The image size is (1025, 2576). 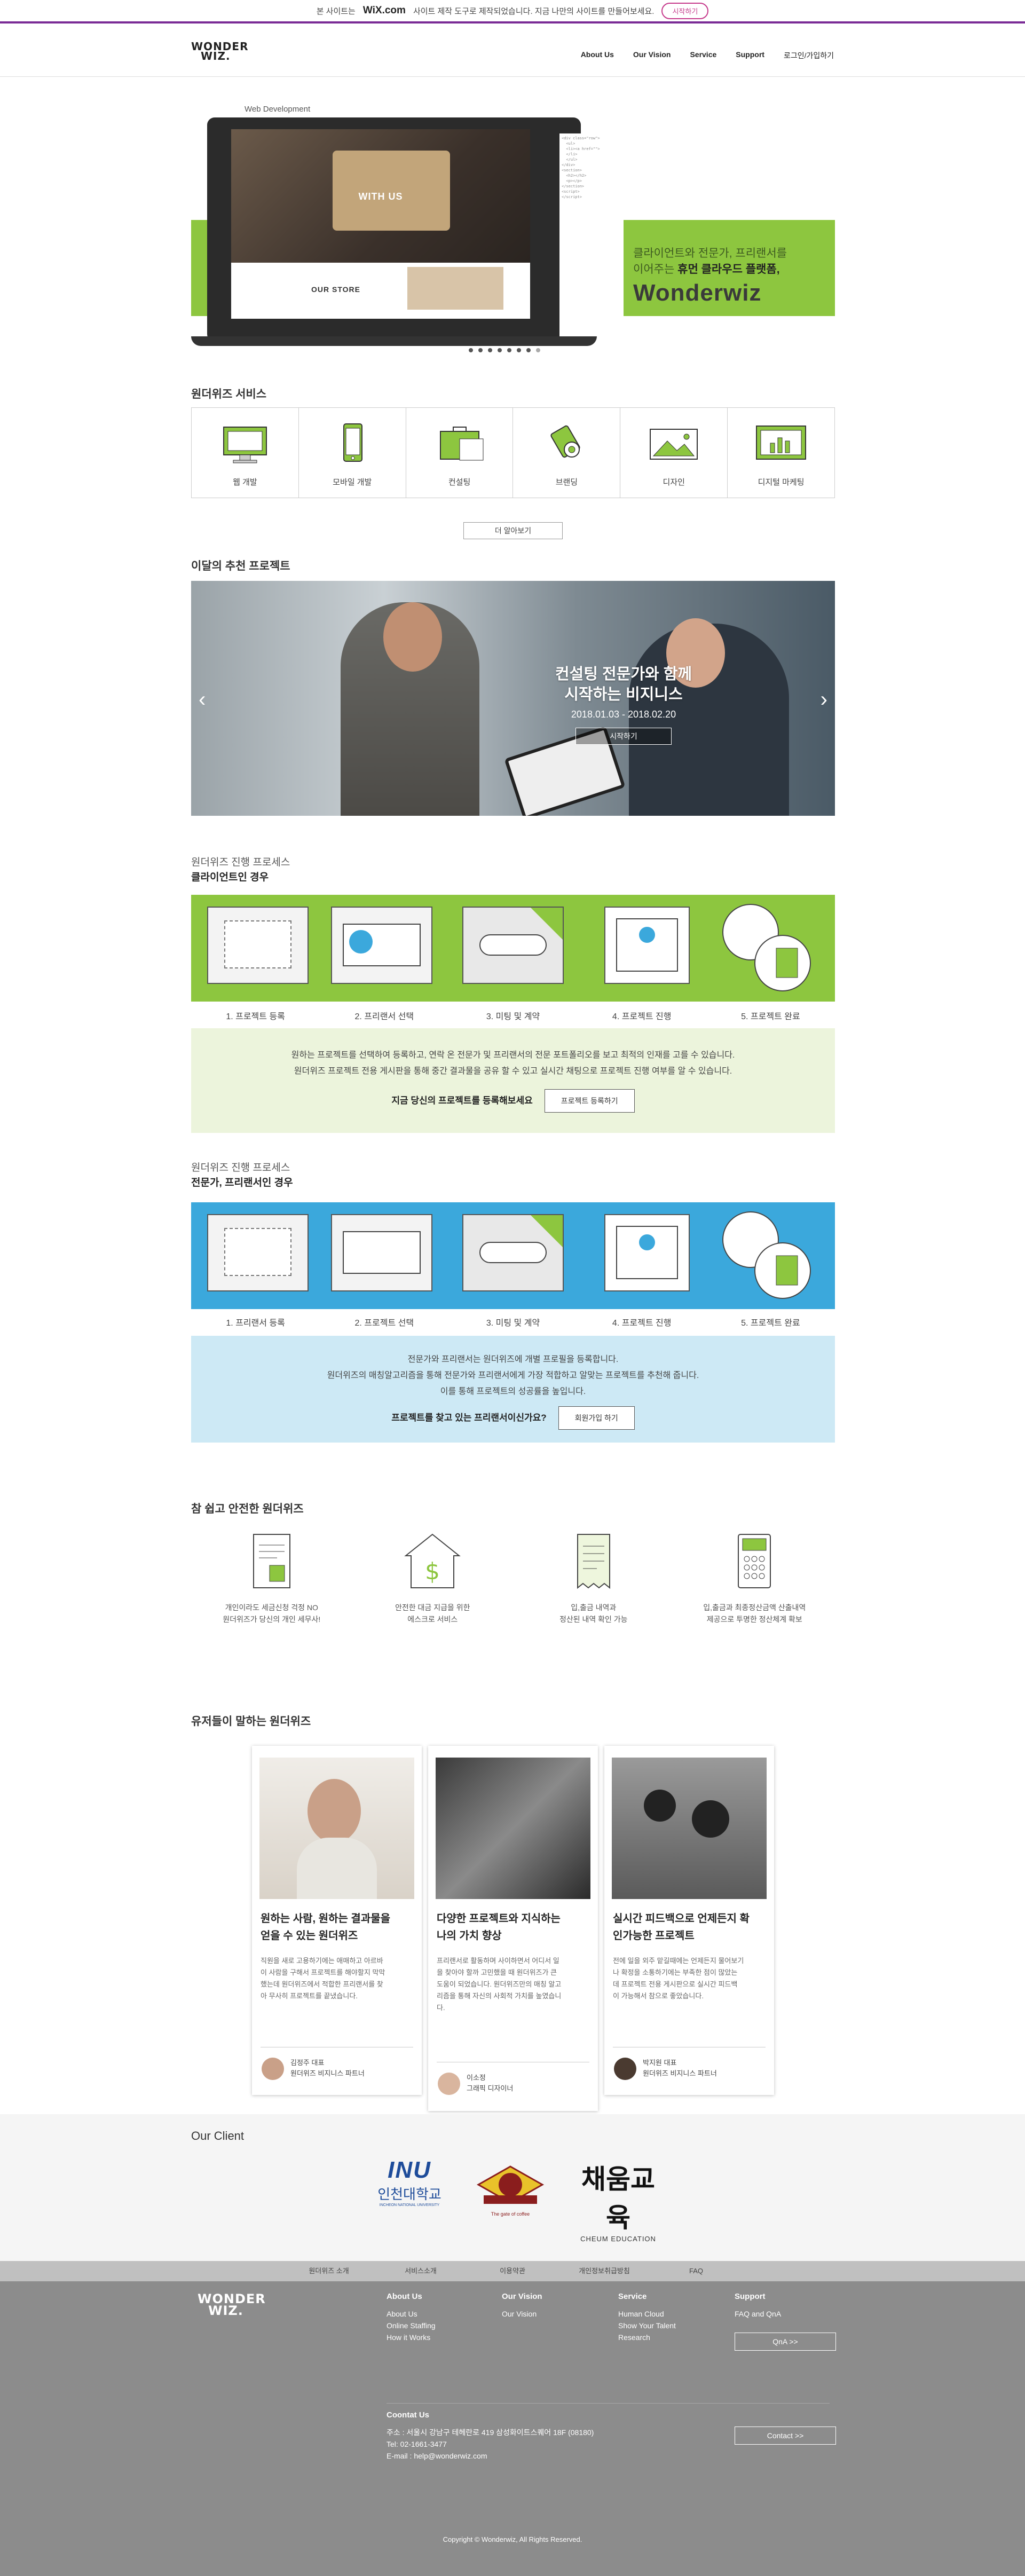 What do you see at coordinates (758, 2314) in the screenshot?
I see `footer-link: FAQ and QnA` at bounding box center [758, 2314].